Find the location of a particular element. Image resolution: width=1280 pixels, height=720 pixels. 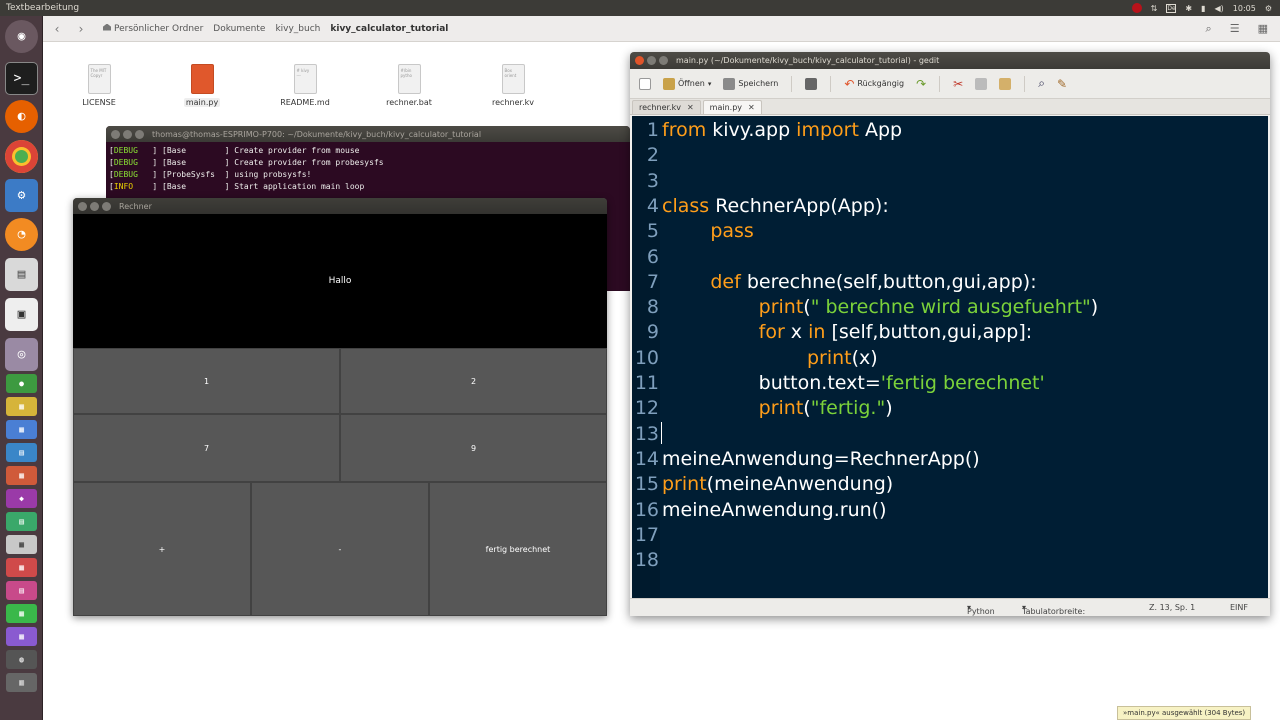

tab-label: main.py is located at coordinates (726, 107).